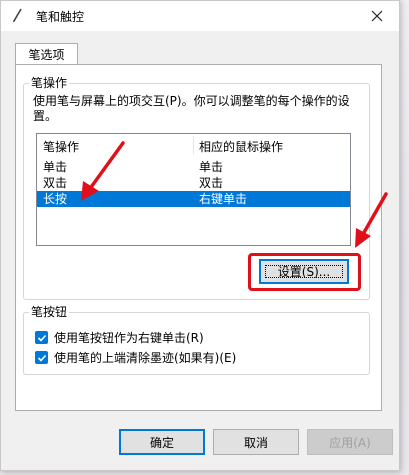 This screenshot has width=409, height=475. What do you see at coordinates (145, 358) in the screenshot?
I see `erase-ink-label: 使用笔的上端清除墨迹(如果有)(E)` at bounding box center [145, 358].